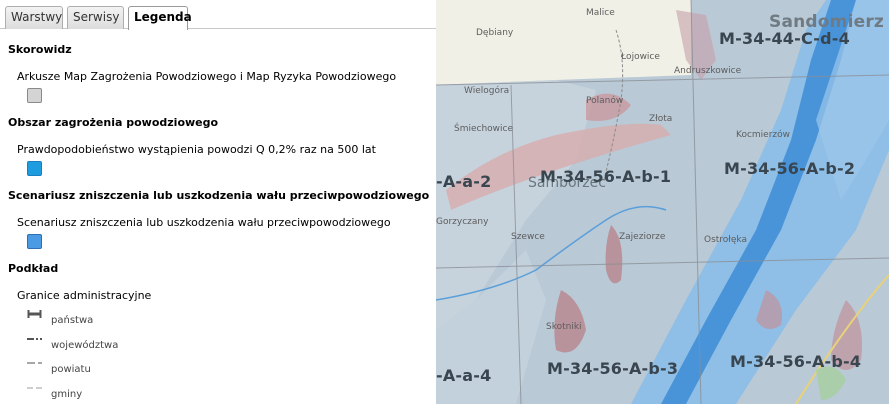 Image resolution: width=889 pixels, height=404 pixels. Describe the element at coordinates (34, 363) in the screenshot. I see `border-powiatu-icon` at that location.